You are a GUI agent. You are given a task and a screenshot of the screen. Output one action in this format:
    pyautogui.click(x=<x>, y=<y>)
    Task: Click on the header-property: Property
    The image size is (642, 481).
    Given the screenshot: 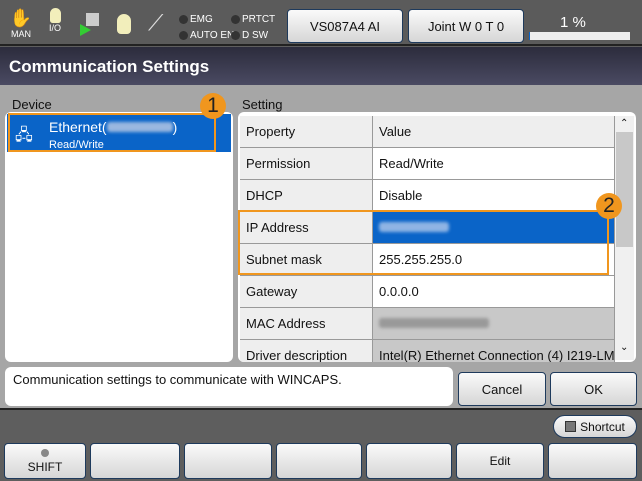 What is the action you would take?
    pyautogui.click(x=306, y=132)
    